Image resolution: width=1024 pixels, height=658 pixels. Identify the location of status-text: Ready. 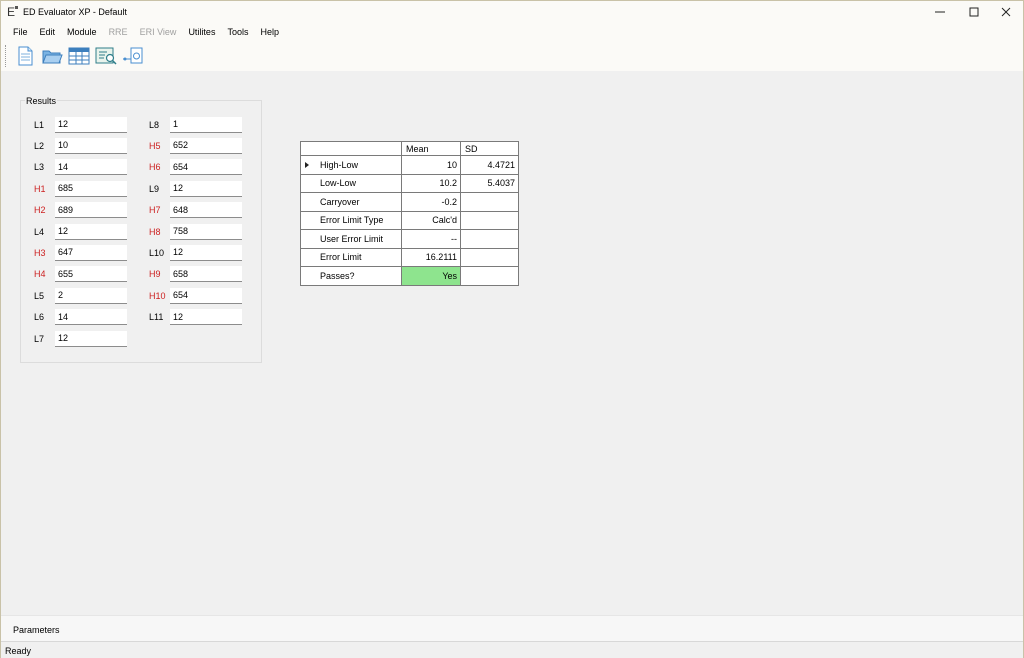
(18, 651).